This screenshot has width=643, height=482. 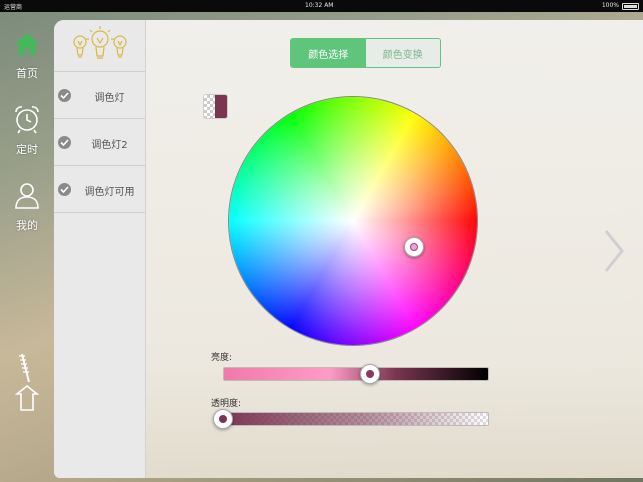 I want to click on home-icon, so click(x=27, y=44).